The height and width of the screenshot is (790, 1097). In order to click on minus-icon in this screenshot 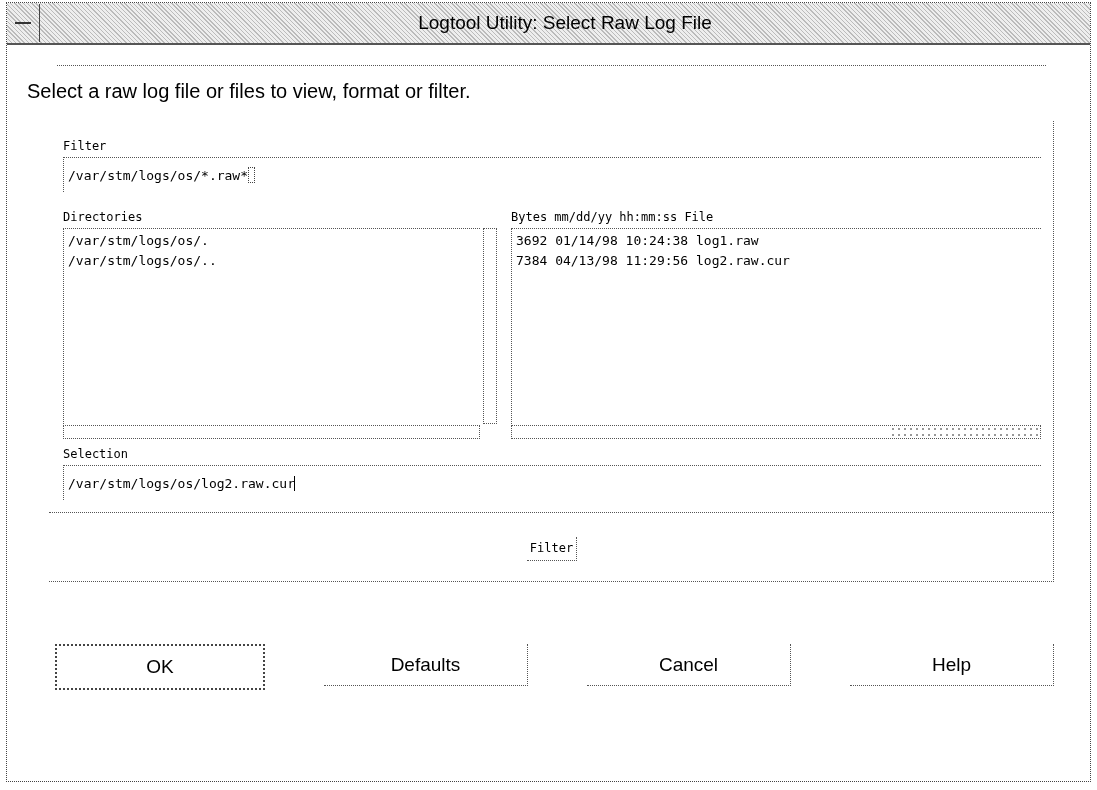, I will do `click(23, 23)`.